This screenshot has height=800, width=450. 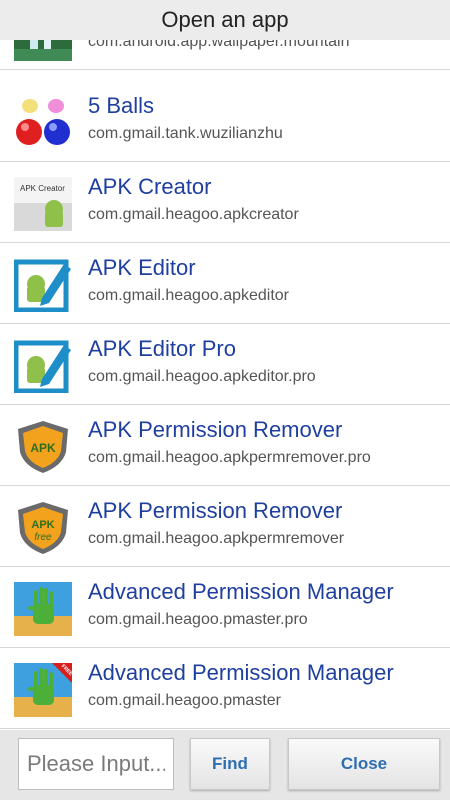 I want to click on app-row-5-balls: 5 Balls com.gmail.tank.wuzilianzhu, so click(x=225, y=121).